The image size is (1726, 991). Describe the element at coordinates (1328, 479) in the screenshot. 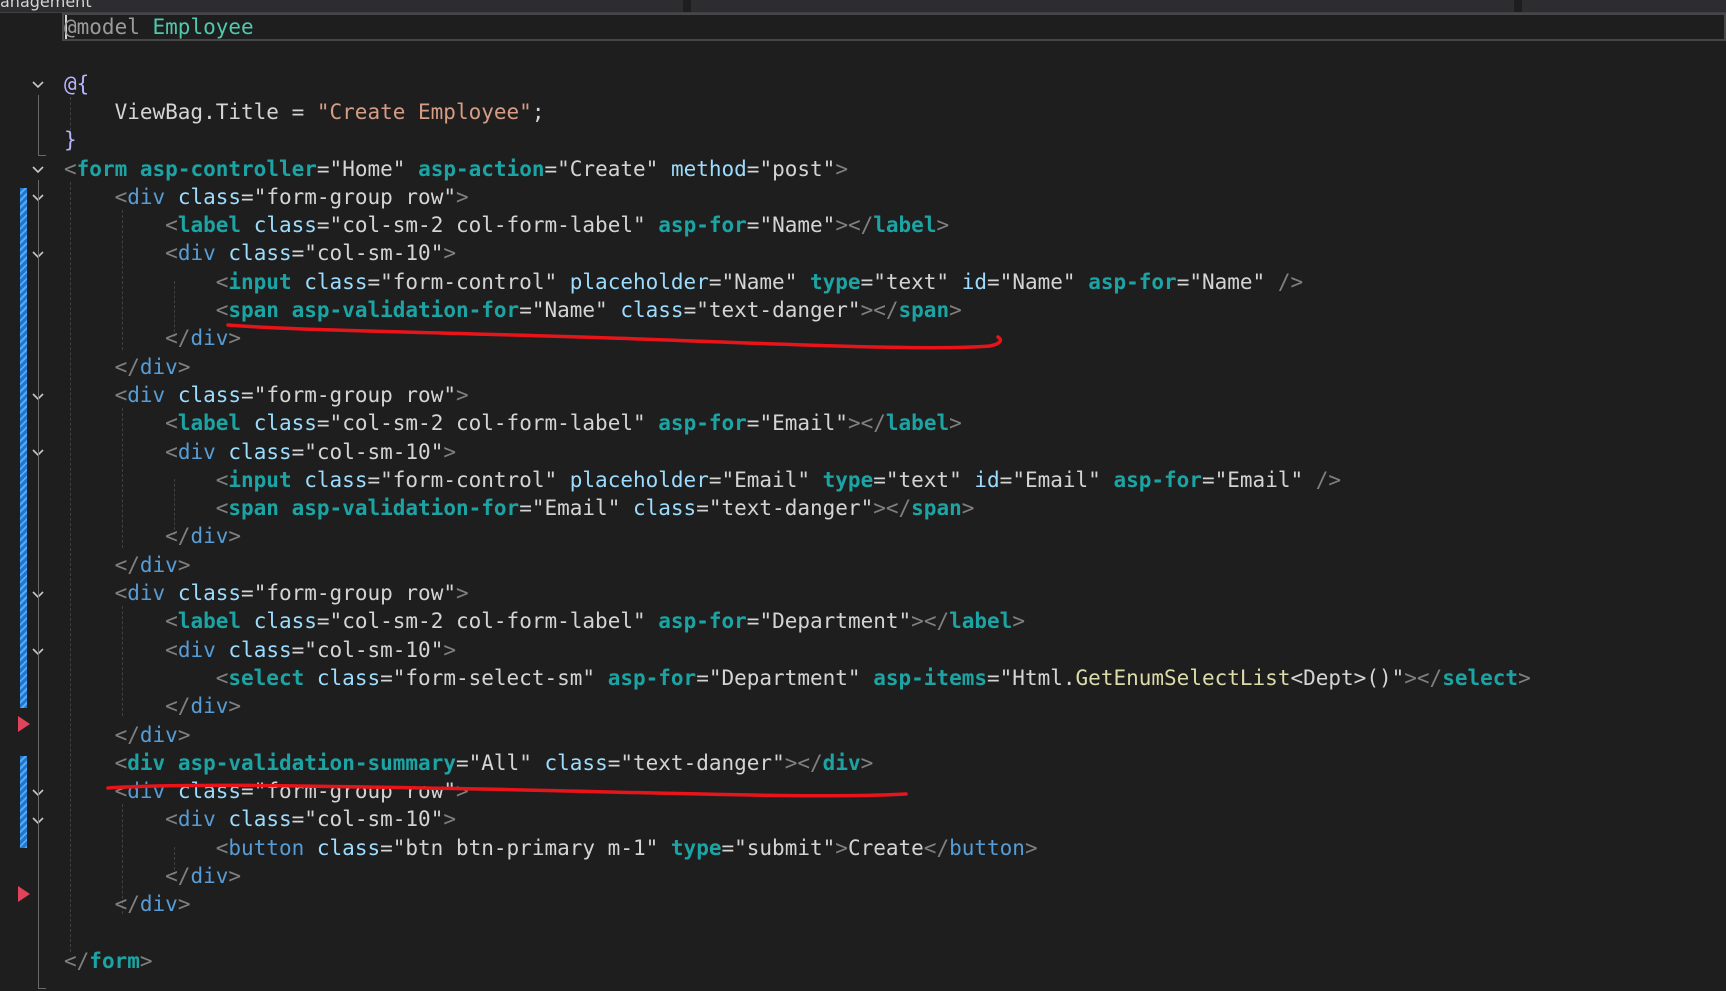

I see `code-token: />` at that location.